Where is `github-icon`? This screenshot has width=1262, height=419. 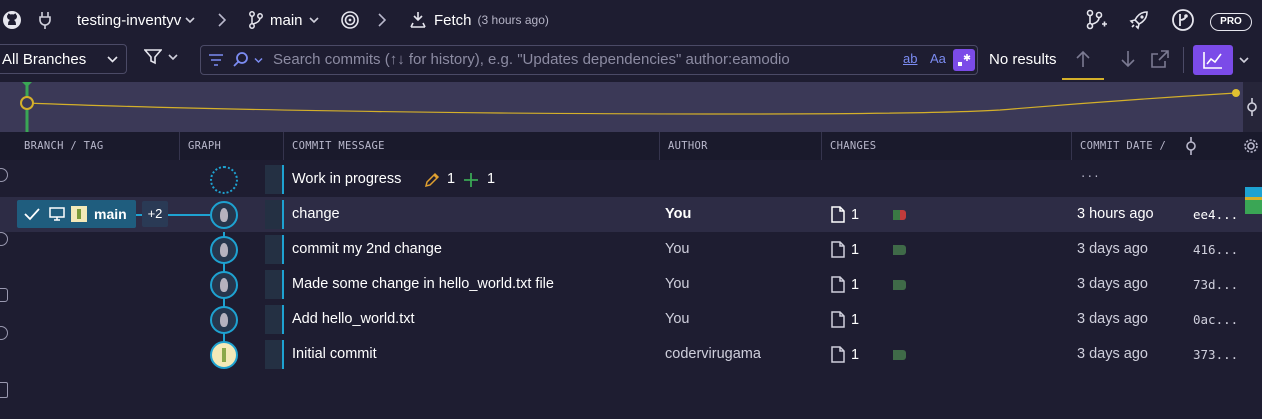
github-icon is located at coordinates (12, 20).